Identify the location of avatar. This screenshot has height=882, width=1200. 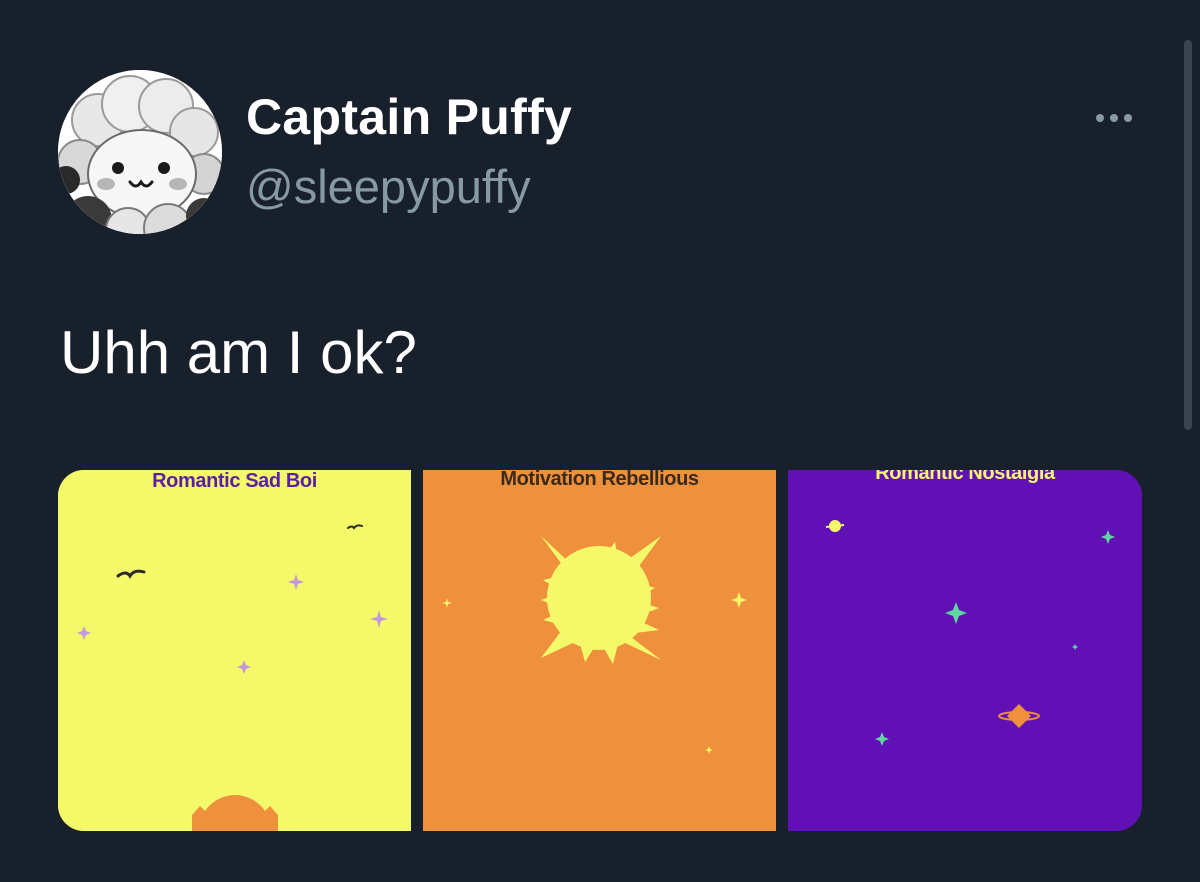
(140, 152).